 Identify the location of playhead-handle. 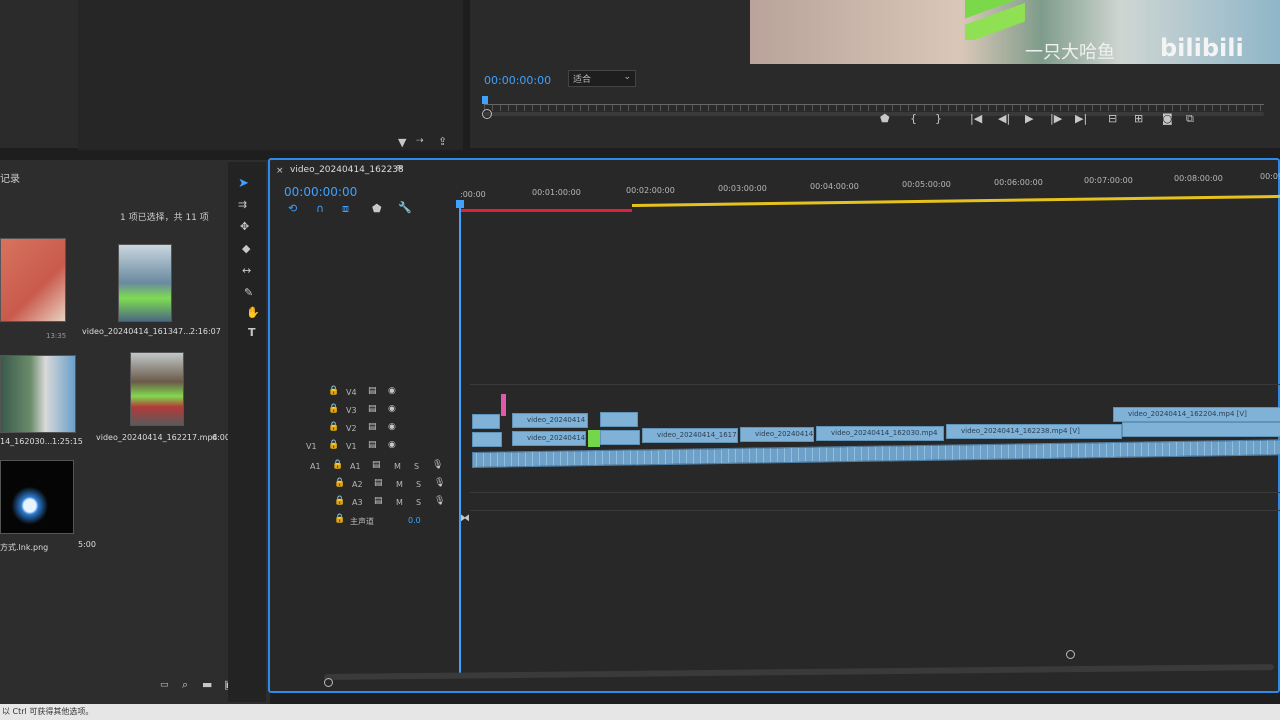
(460, 204).